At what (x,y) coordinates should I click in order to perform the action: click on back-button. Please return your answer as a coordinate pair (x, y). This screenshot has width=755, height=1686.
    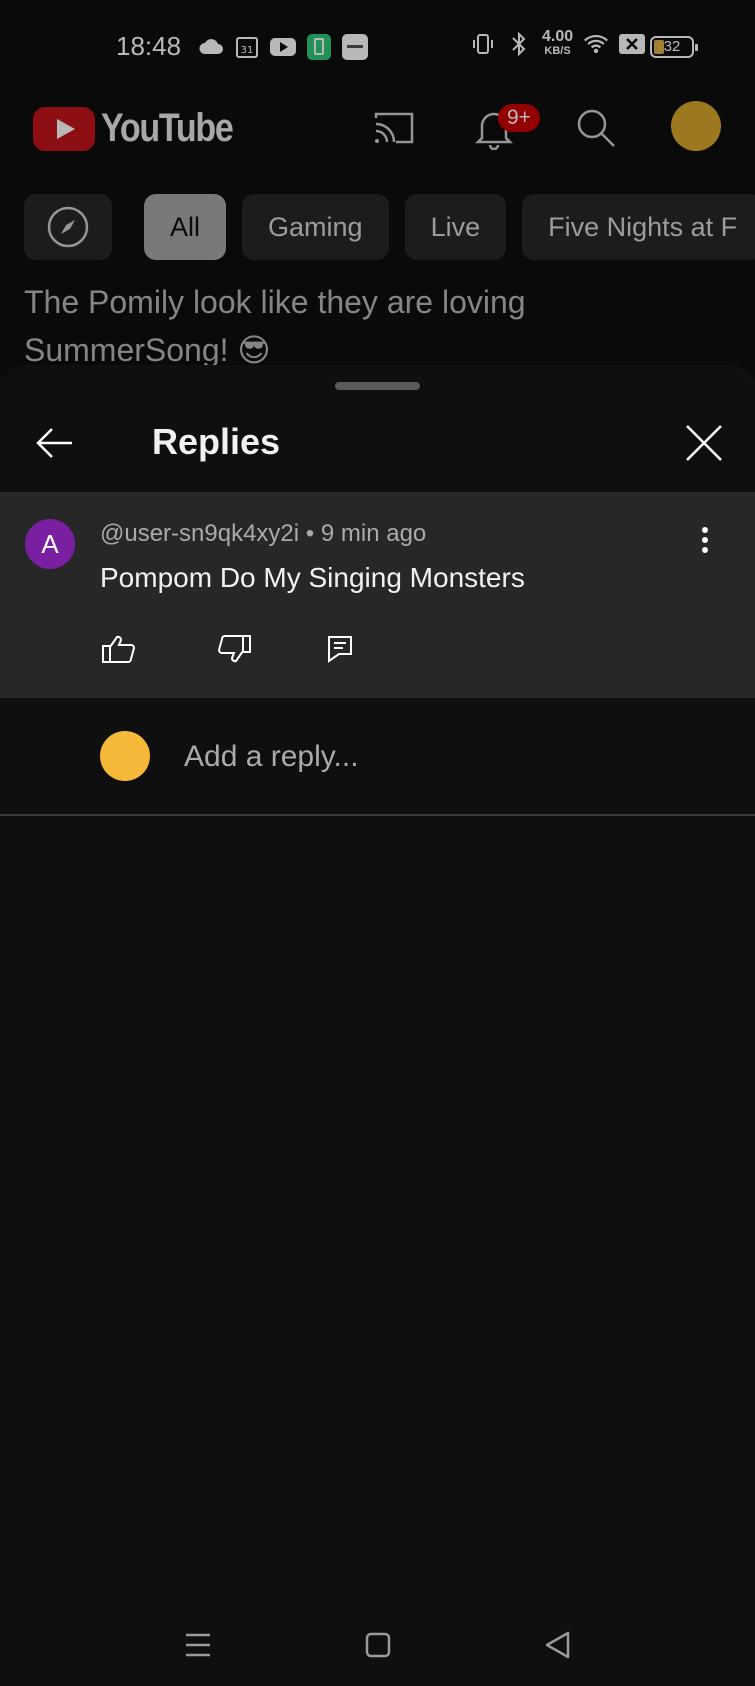
    Looking at the image, I should click on (54, 443).